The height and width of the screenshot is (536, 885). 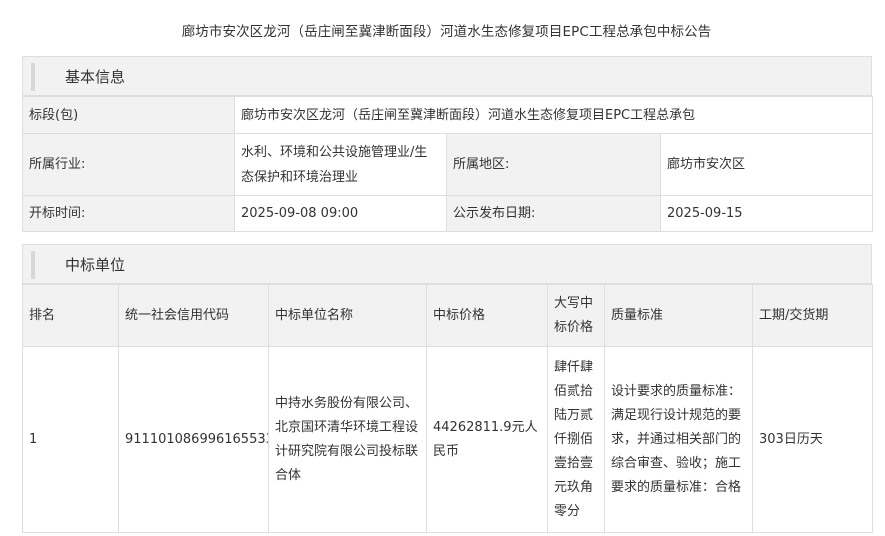 I want to click on cell-rank: 1, so click(x=70, y=439).